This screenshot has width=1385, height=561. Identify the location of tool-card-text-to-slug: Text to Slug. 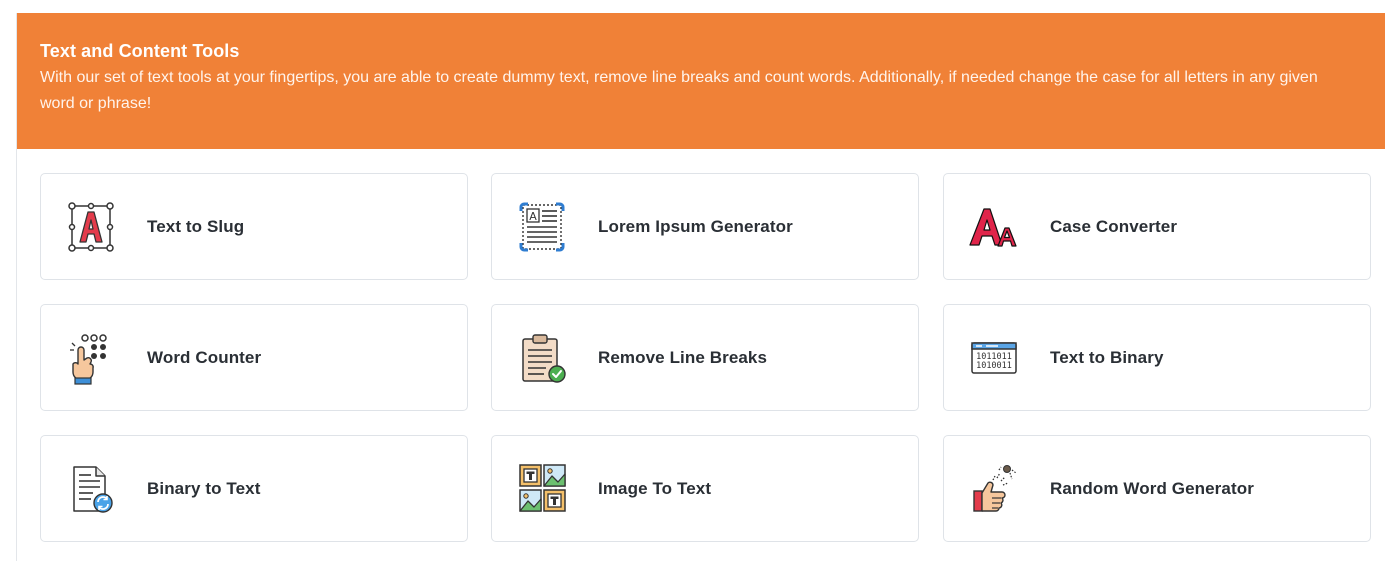
(254, 226).